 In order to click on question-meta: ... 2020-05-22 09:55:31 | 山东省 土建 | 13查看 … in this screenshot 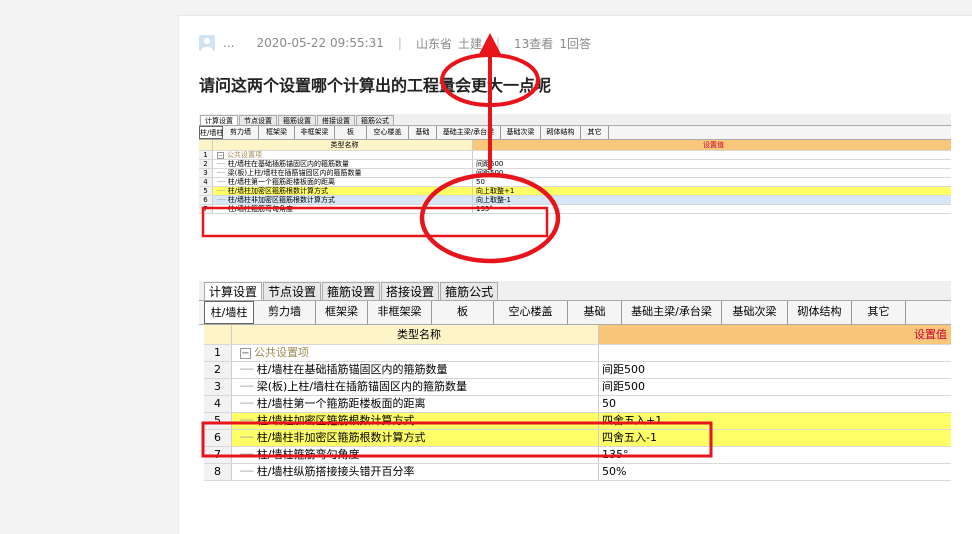, I will do `click(395, 43)`.